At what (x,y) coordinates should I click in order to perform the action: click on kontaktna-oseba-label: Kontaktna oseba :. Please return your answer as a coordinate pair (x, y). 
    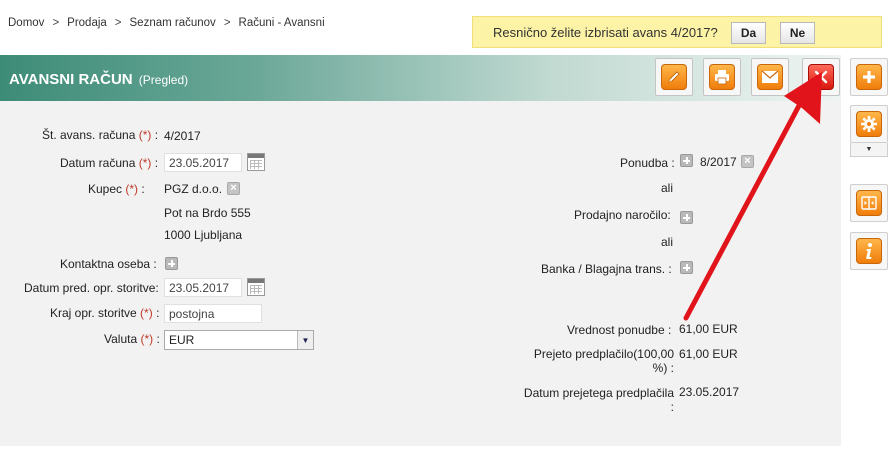
    Looking at the image, I should click on (108, 264).